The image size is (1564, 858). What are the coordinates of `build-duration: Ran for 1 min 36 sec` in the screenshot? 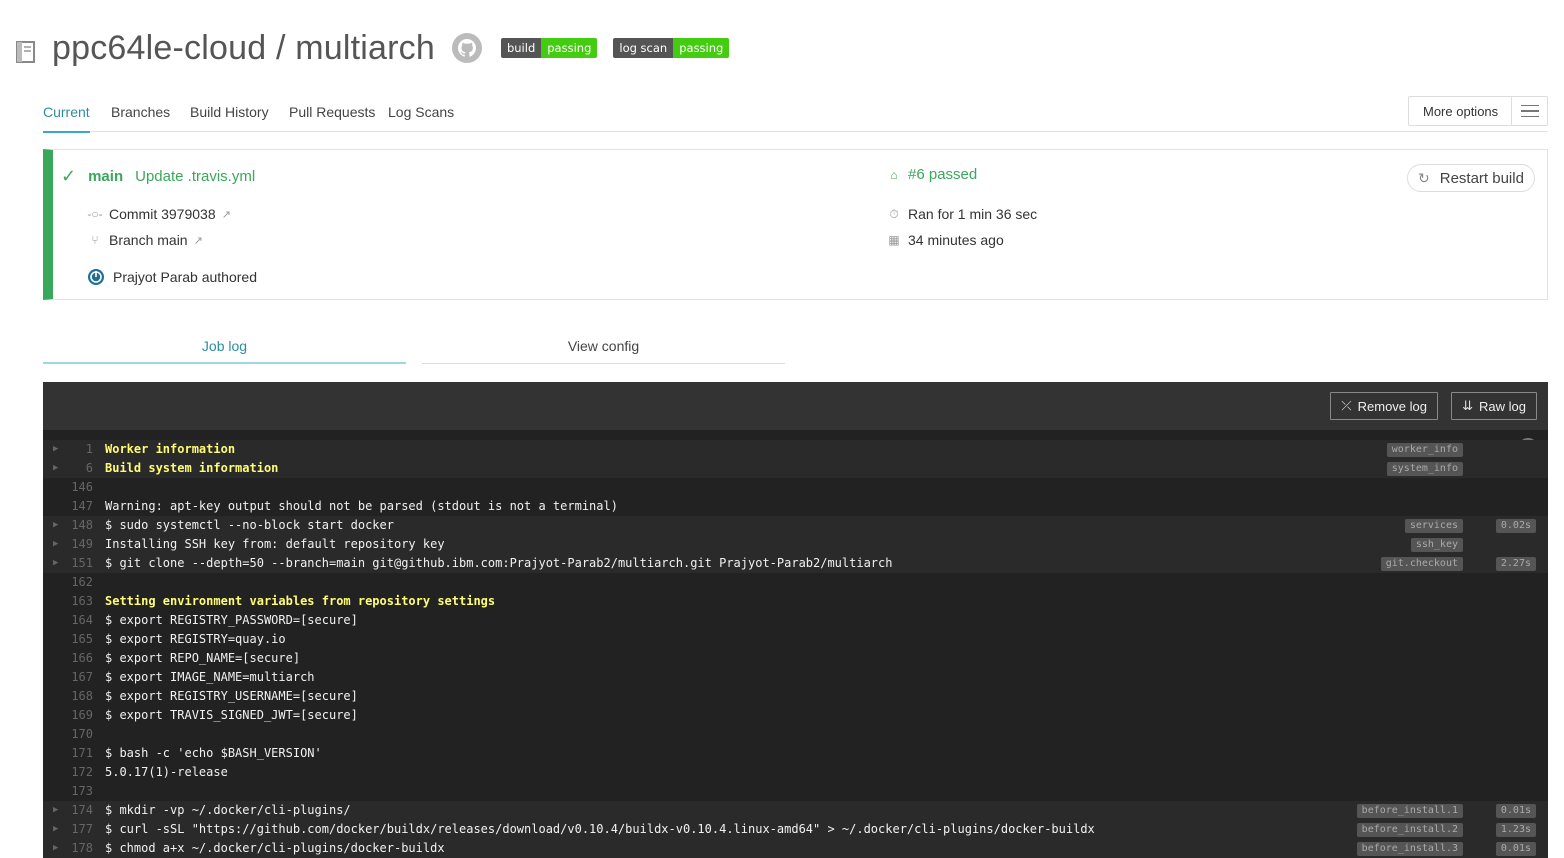 It's located at (973, 214).